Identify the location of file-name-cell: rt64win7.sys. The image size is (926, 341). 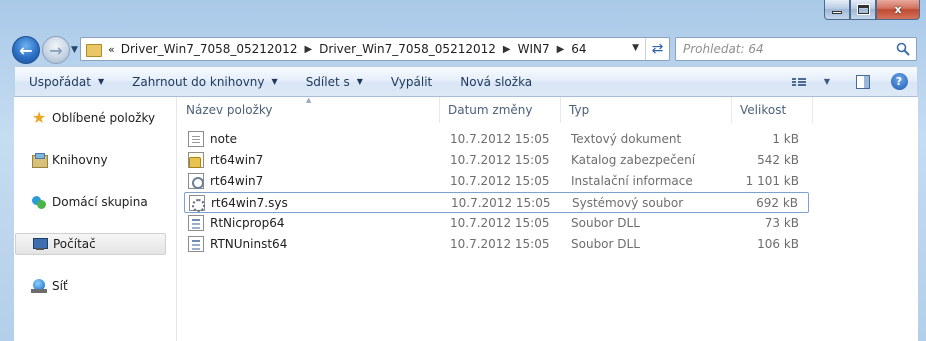
(238, 202).